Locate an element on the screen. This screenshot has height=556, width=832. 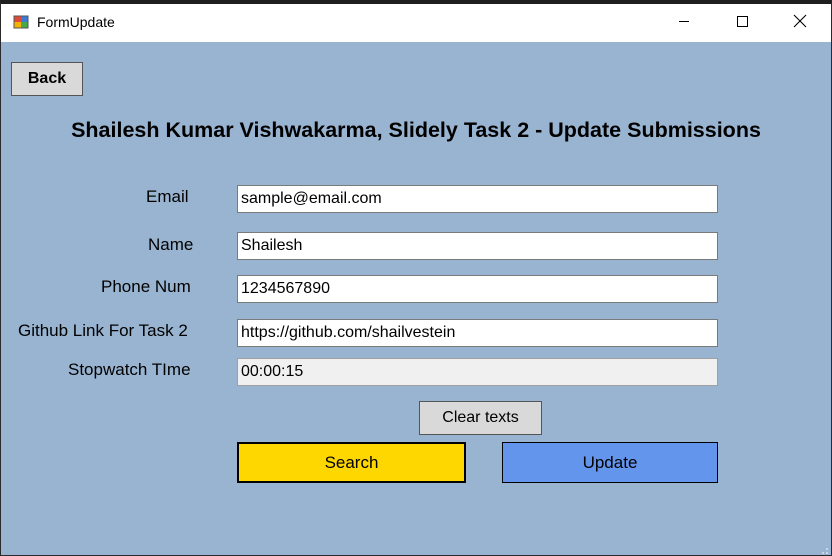
update-button: Update is located at coordinates (610, 462).